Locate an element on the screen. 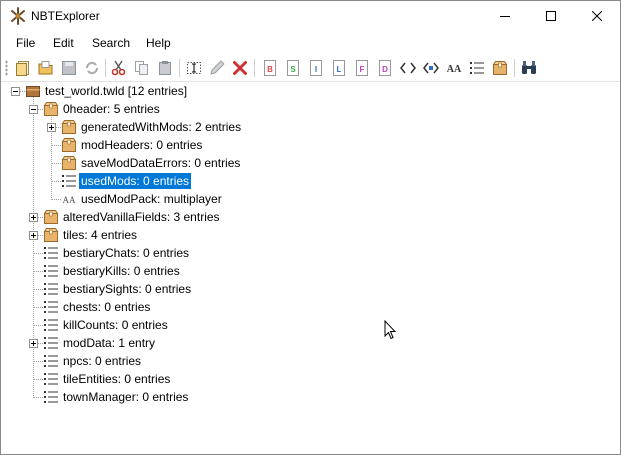 This screenshot has height=455, width=621. string-tag-icon: AA is located at coordinates (69, 200).